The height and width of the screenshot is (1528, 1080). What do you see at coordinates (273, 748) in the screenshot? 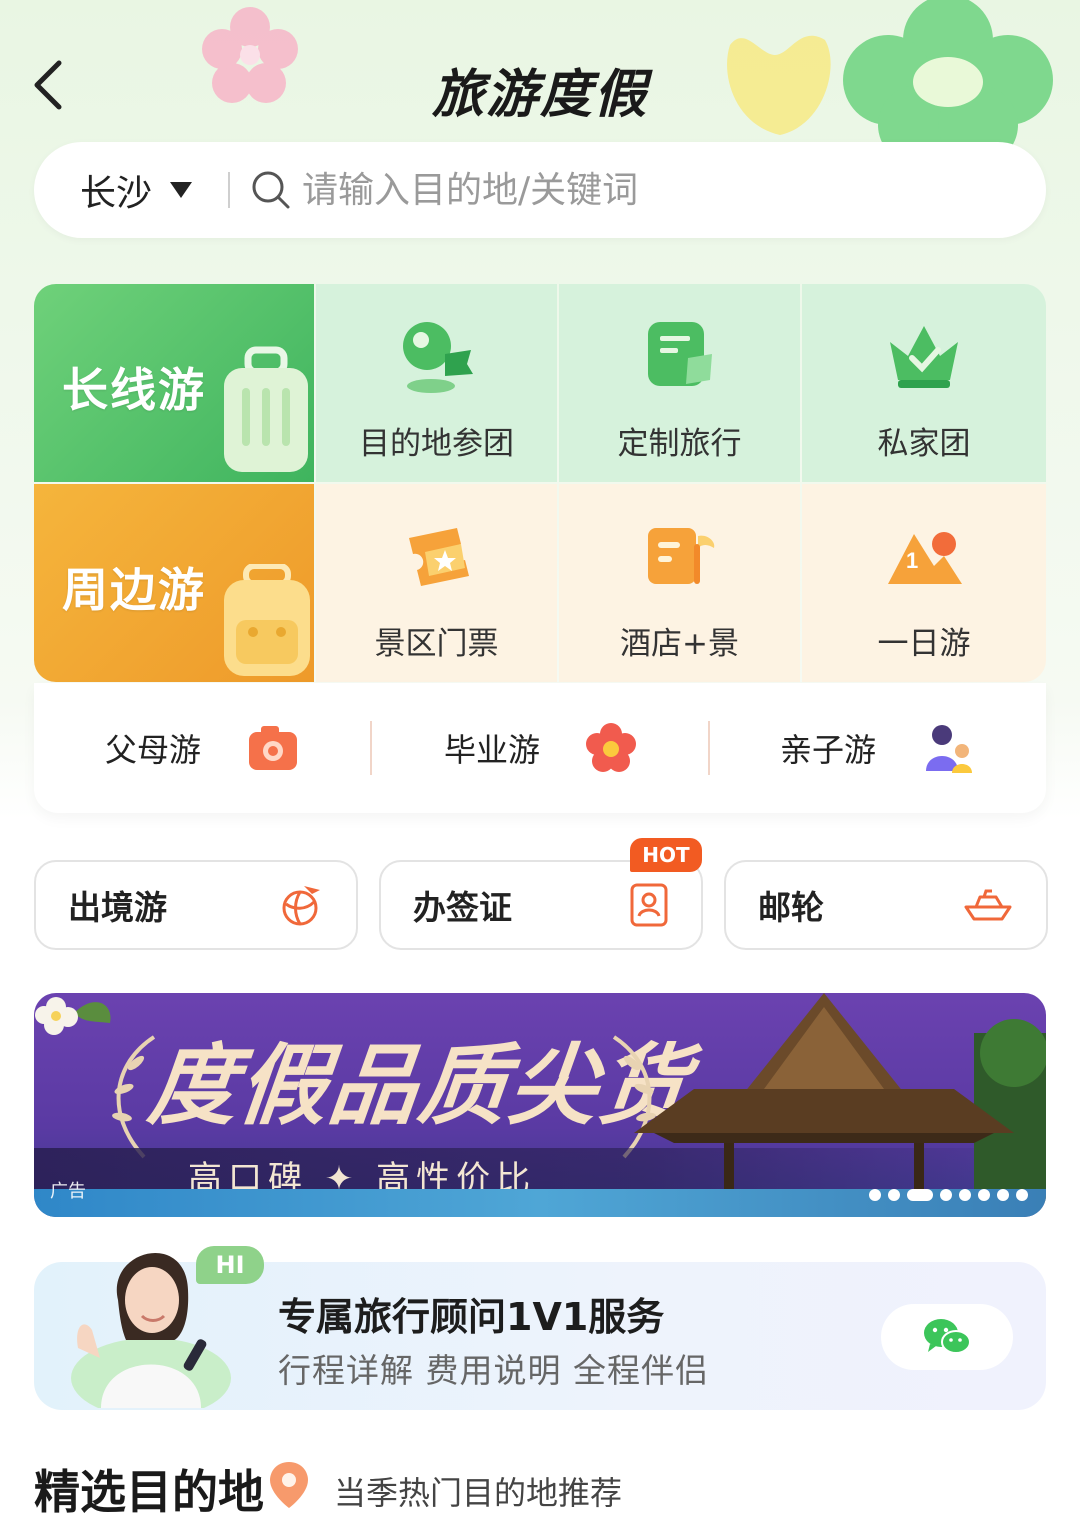
I see `camera-icon` at bounding box center [273, 748].